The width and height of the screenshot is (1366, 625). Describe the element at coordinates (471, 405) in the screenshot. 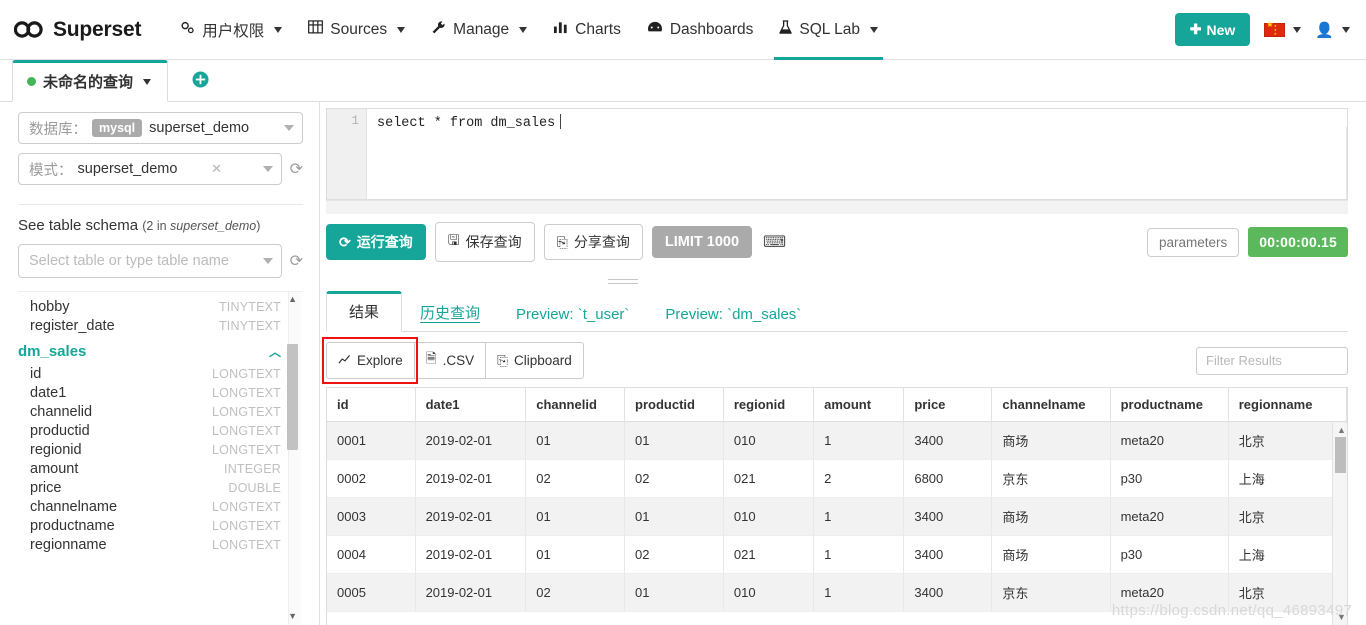

I see `column-header: date1` at that location.